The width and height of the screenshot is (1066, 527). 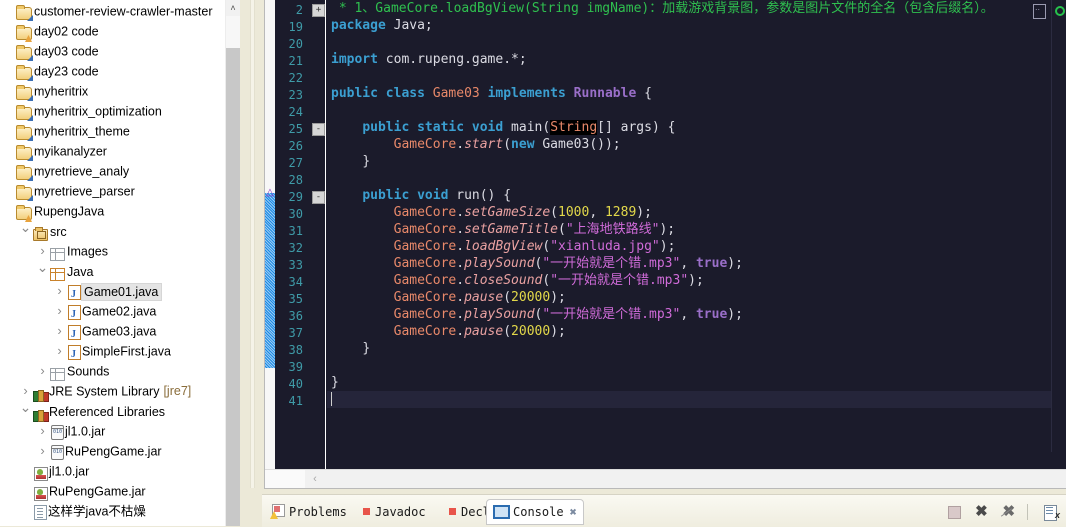 I want to click on explorer-vertical-scrollbar: ˄, so click(x=232, y=263).